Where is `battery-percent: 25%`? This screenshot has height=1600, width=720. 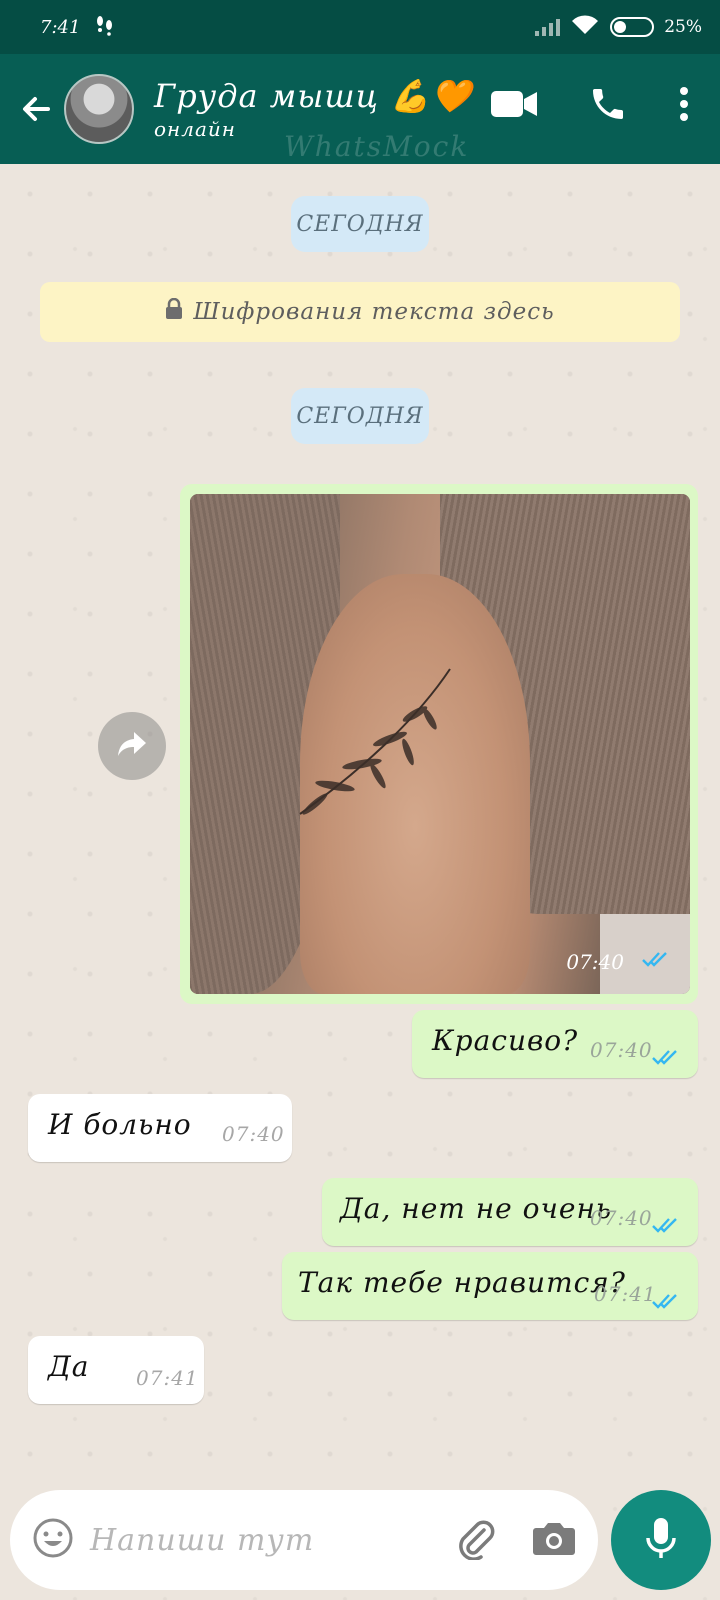 battery-percent: 25% is located at coordinates (683, 27).